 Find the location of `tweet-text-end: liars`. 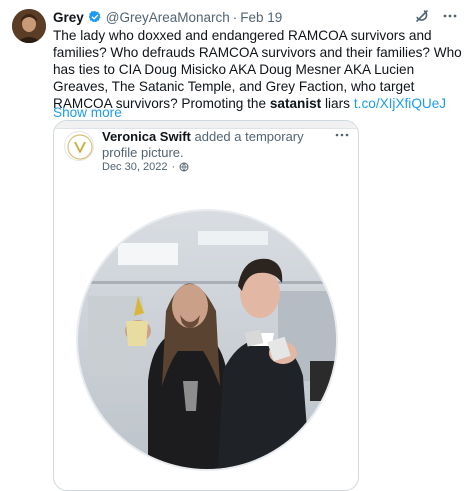

tweet-text-end: liars is located at coordinates (335, 103).